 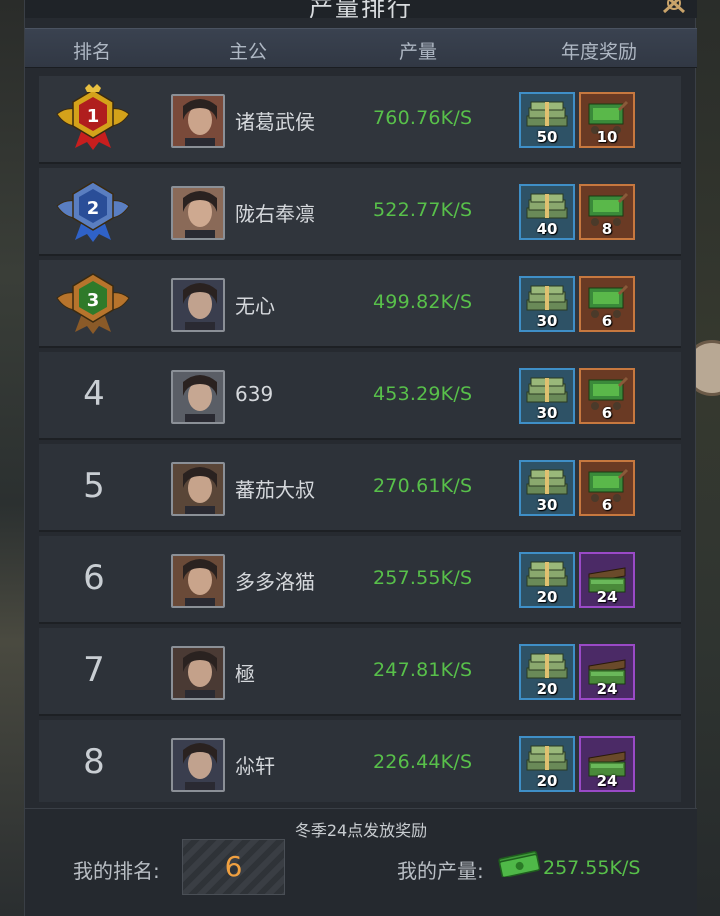 What do you see at coordinates (423, 486) in the screenshot?
I see `player-output: 270.61K/S` at bounding box center [423, 486].